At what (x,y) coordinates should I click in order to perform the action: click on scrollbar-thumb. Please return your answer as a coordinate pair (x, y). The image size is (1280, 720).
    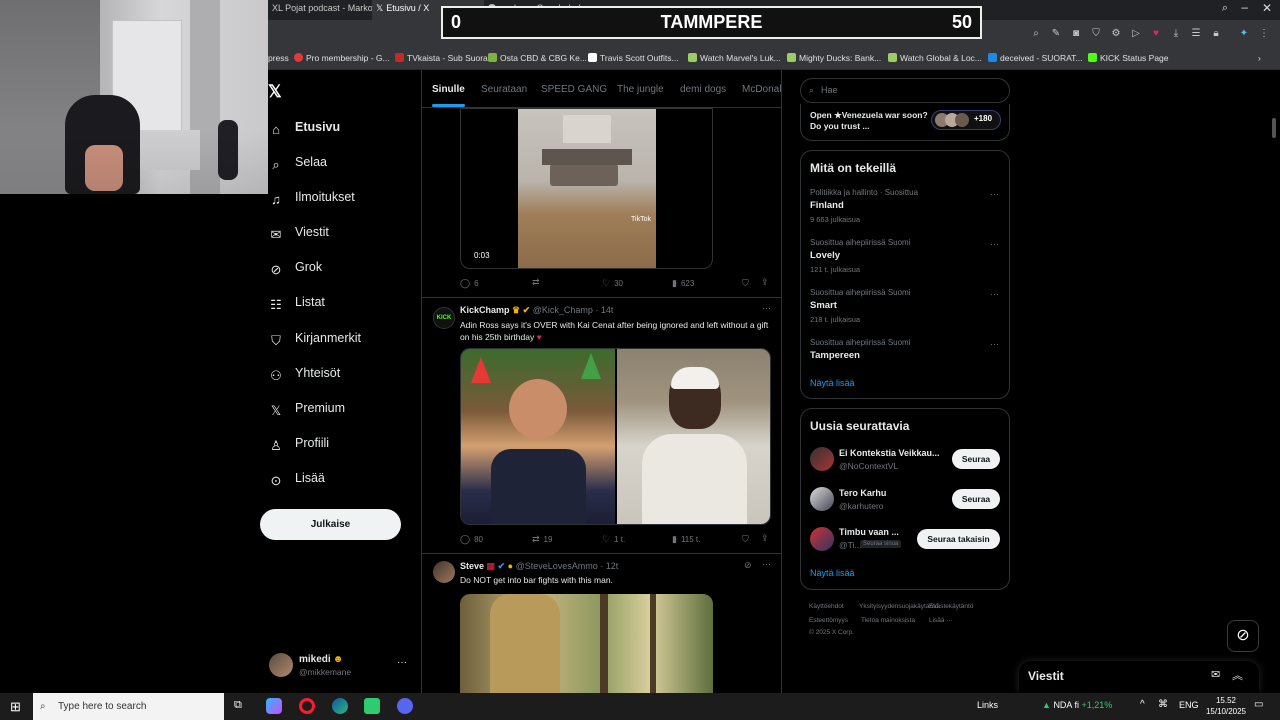
    Looking at the image, I should click on (1274, 128).